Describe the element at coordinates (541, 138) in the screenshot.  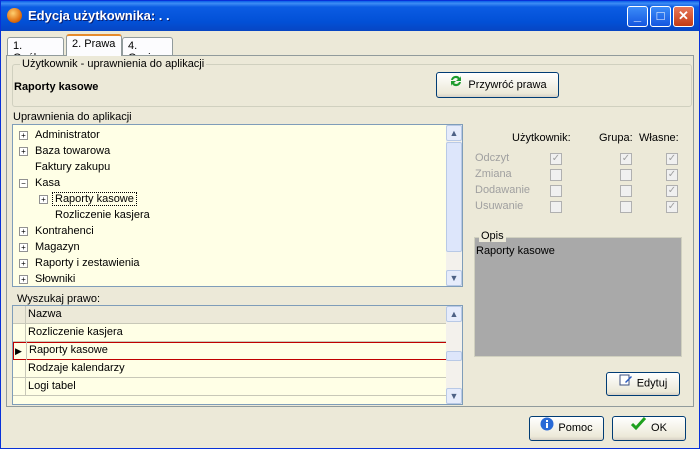
I see `header-user: Użytkownik:` at that location.